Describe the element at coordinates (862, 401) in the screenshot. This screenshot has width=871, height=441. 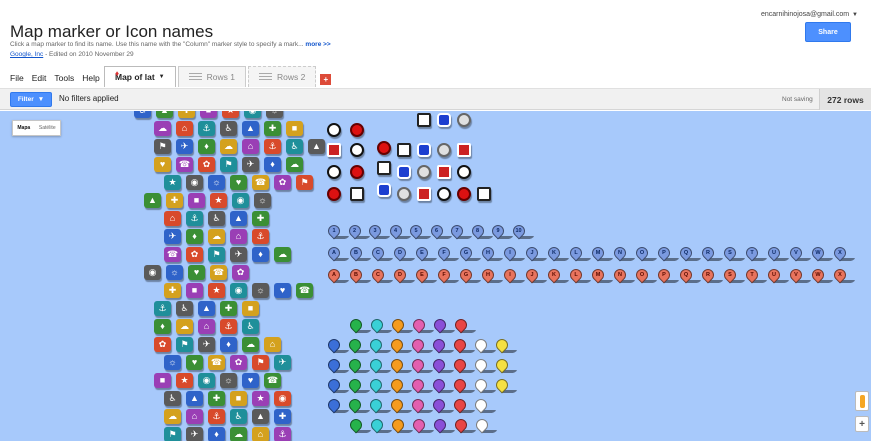
I see `street-view-pegman-icon` at that location.